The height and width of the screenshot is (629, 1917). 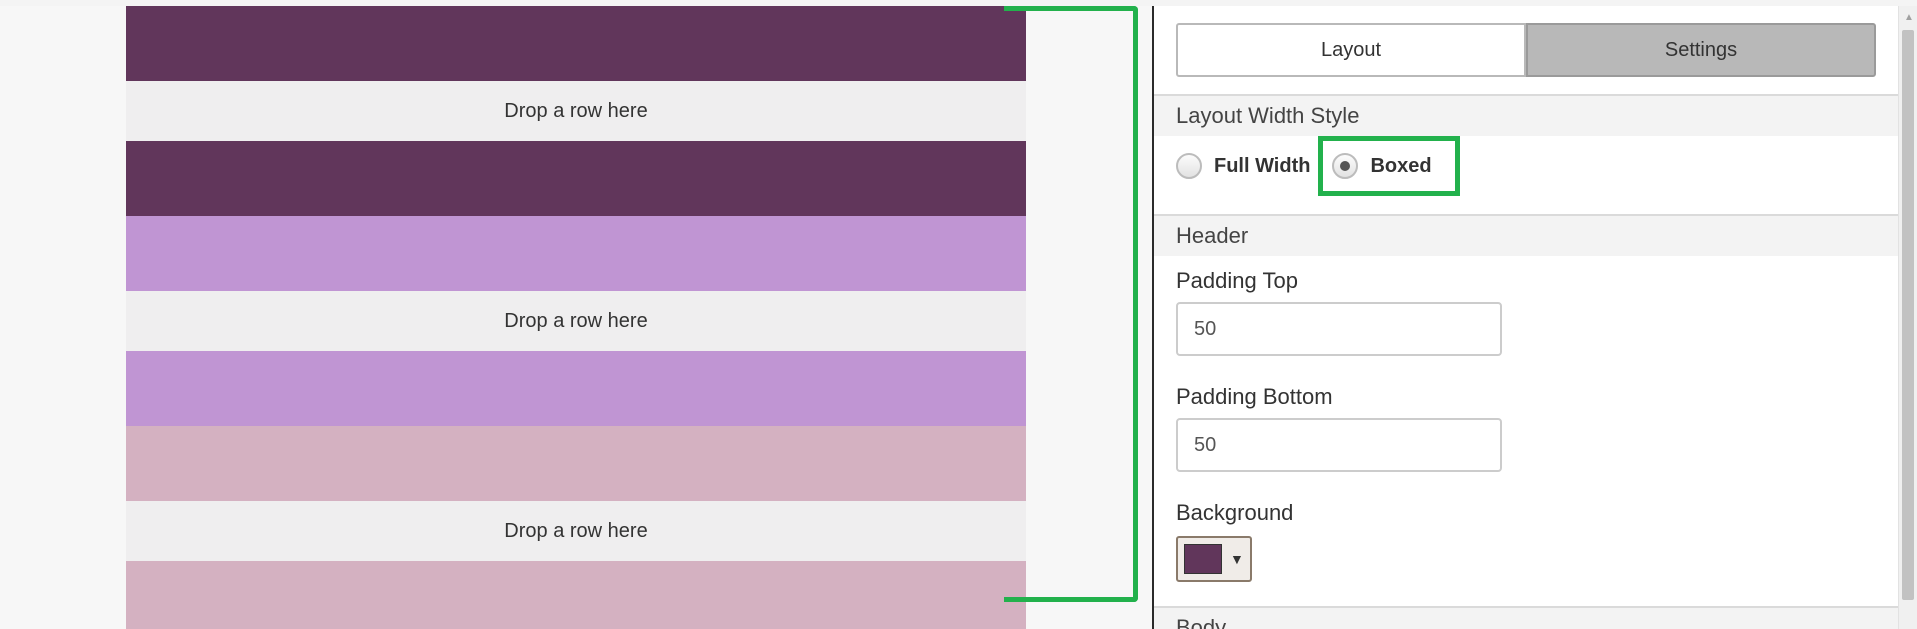 What do you see at coordinates (1909, 17) in the screenshot?
I see `scroll-up-arrow-icon: ▲` at bounding box center [1909, 17].